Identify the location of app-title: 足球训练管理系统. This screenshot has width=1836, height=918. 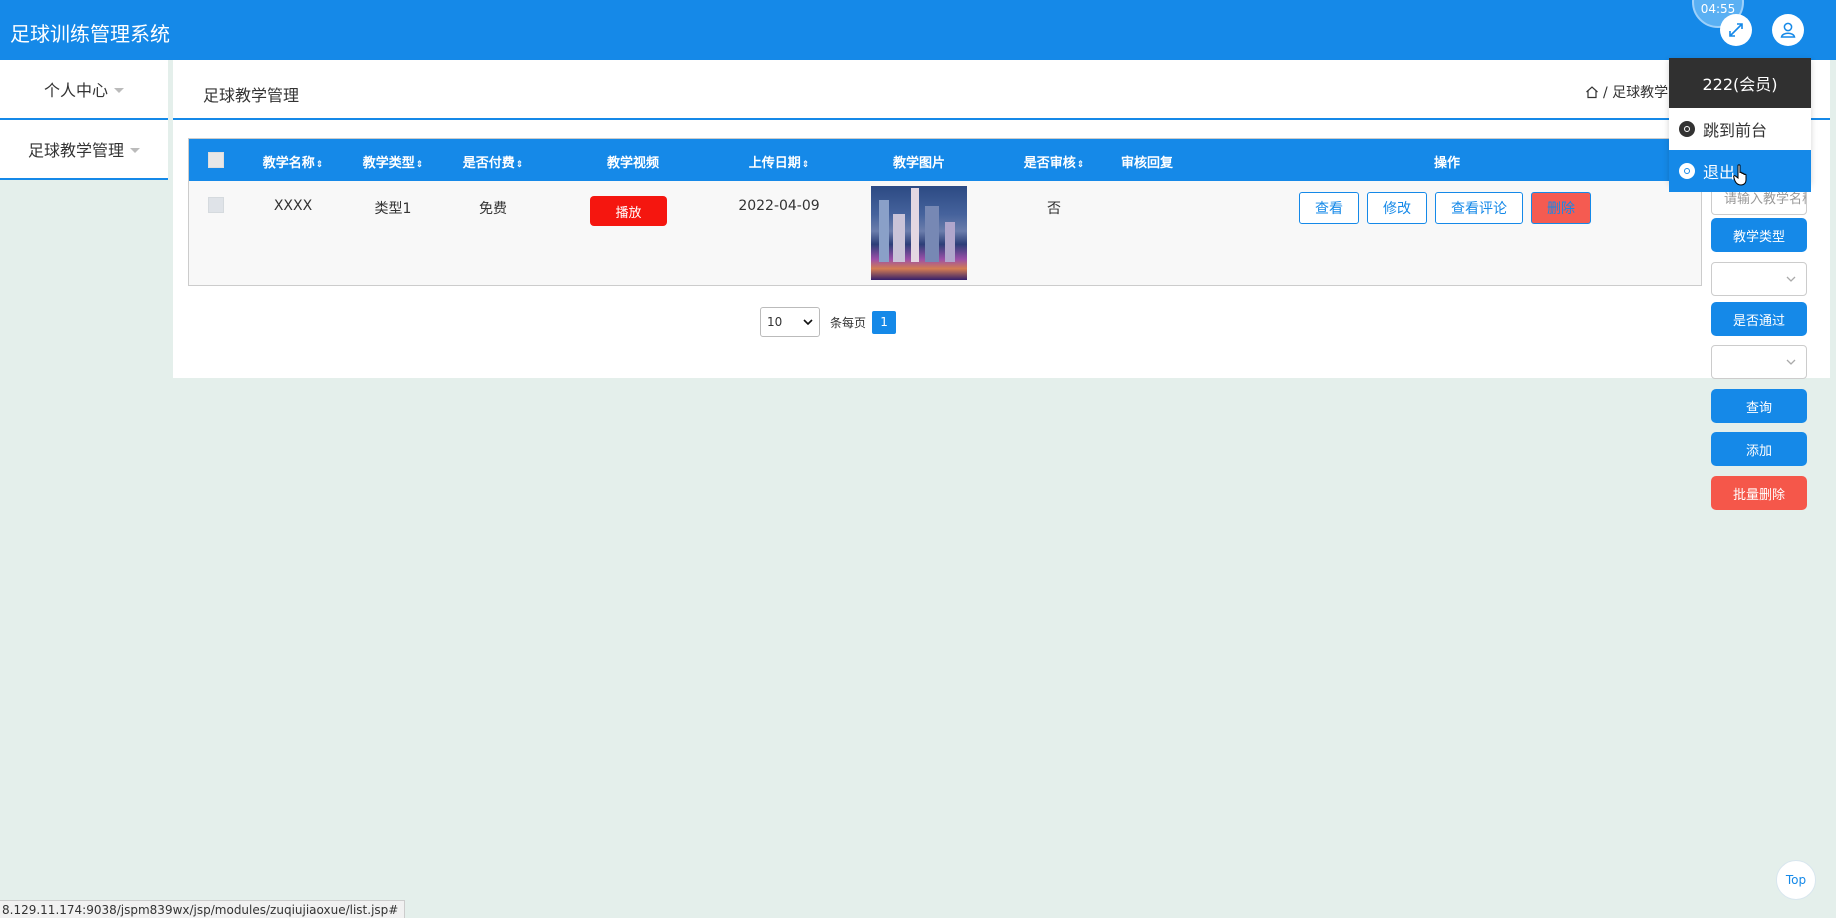
(90, 34).